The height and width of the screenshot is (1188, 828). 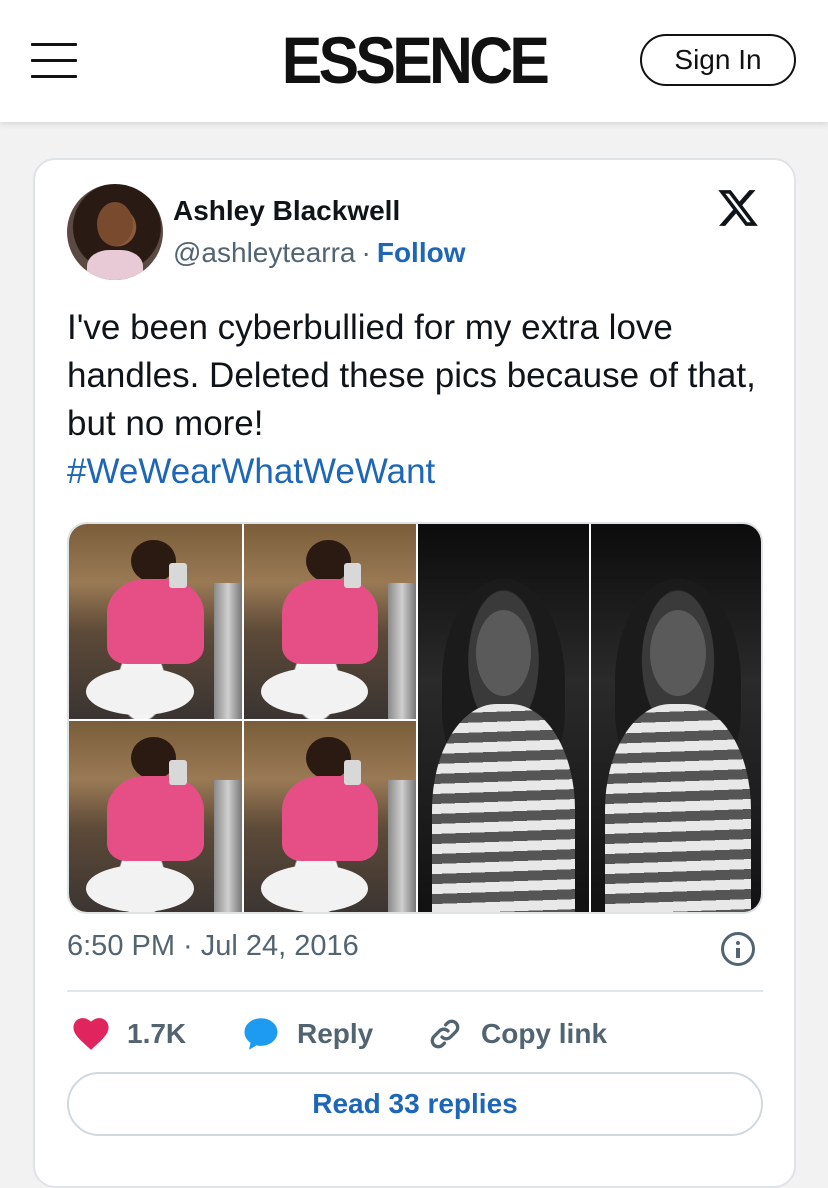 I want to click on follow-link: Follow, so click(x=421, y=252).